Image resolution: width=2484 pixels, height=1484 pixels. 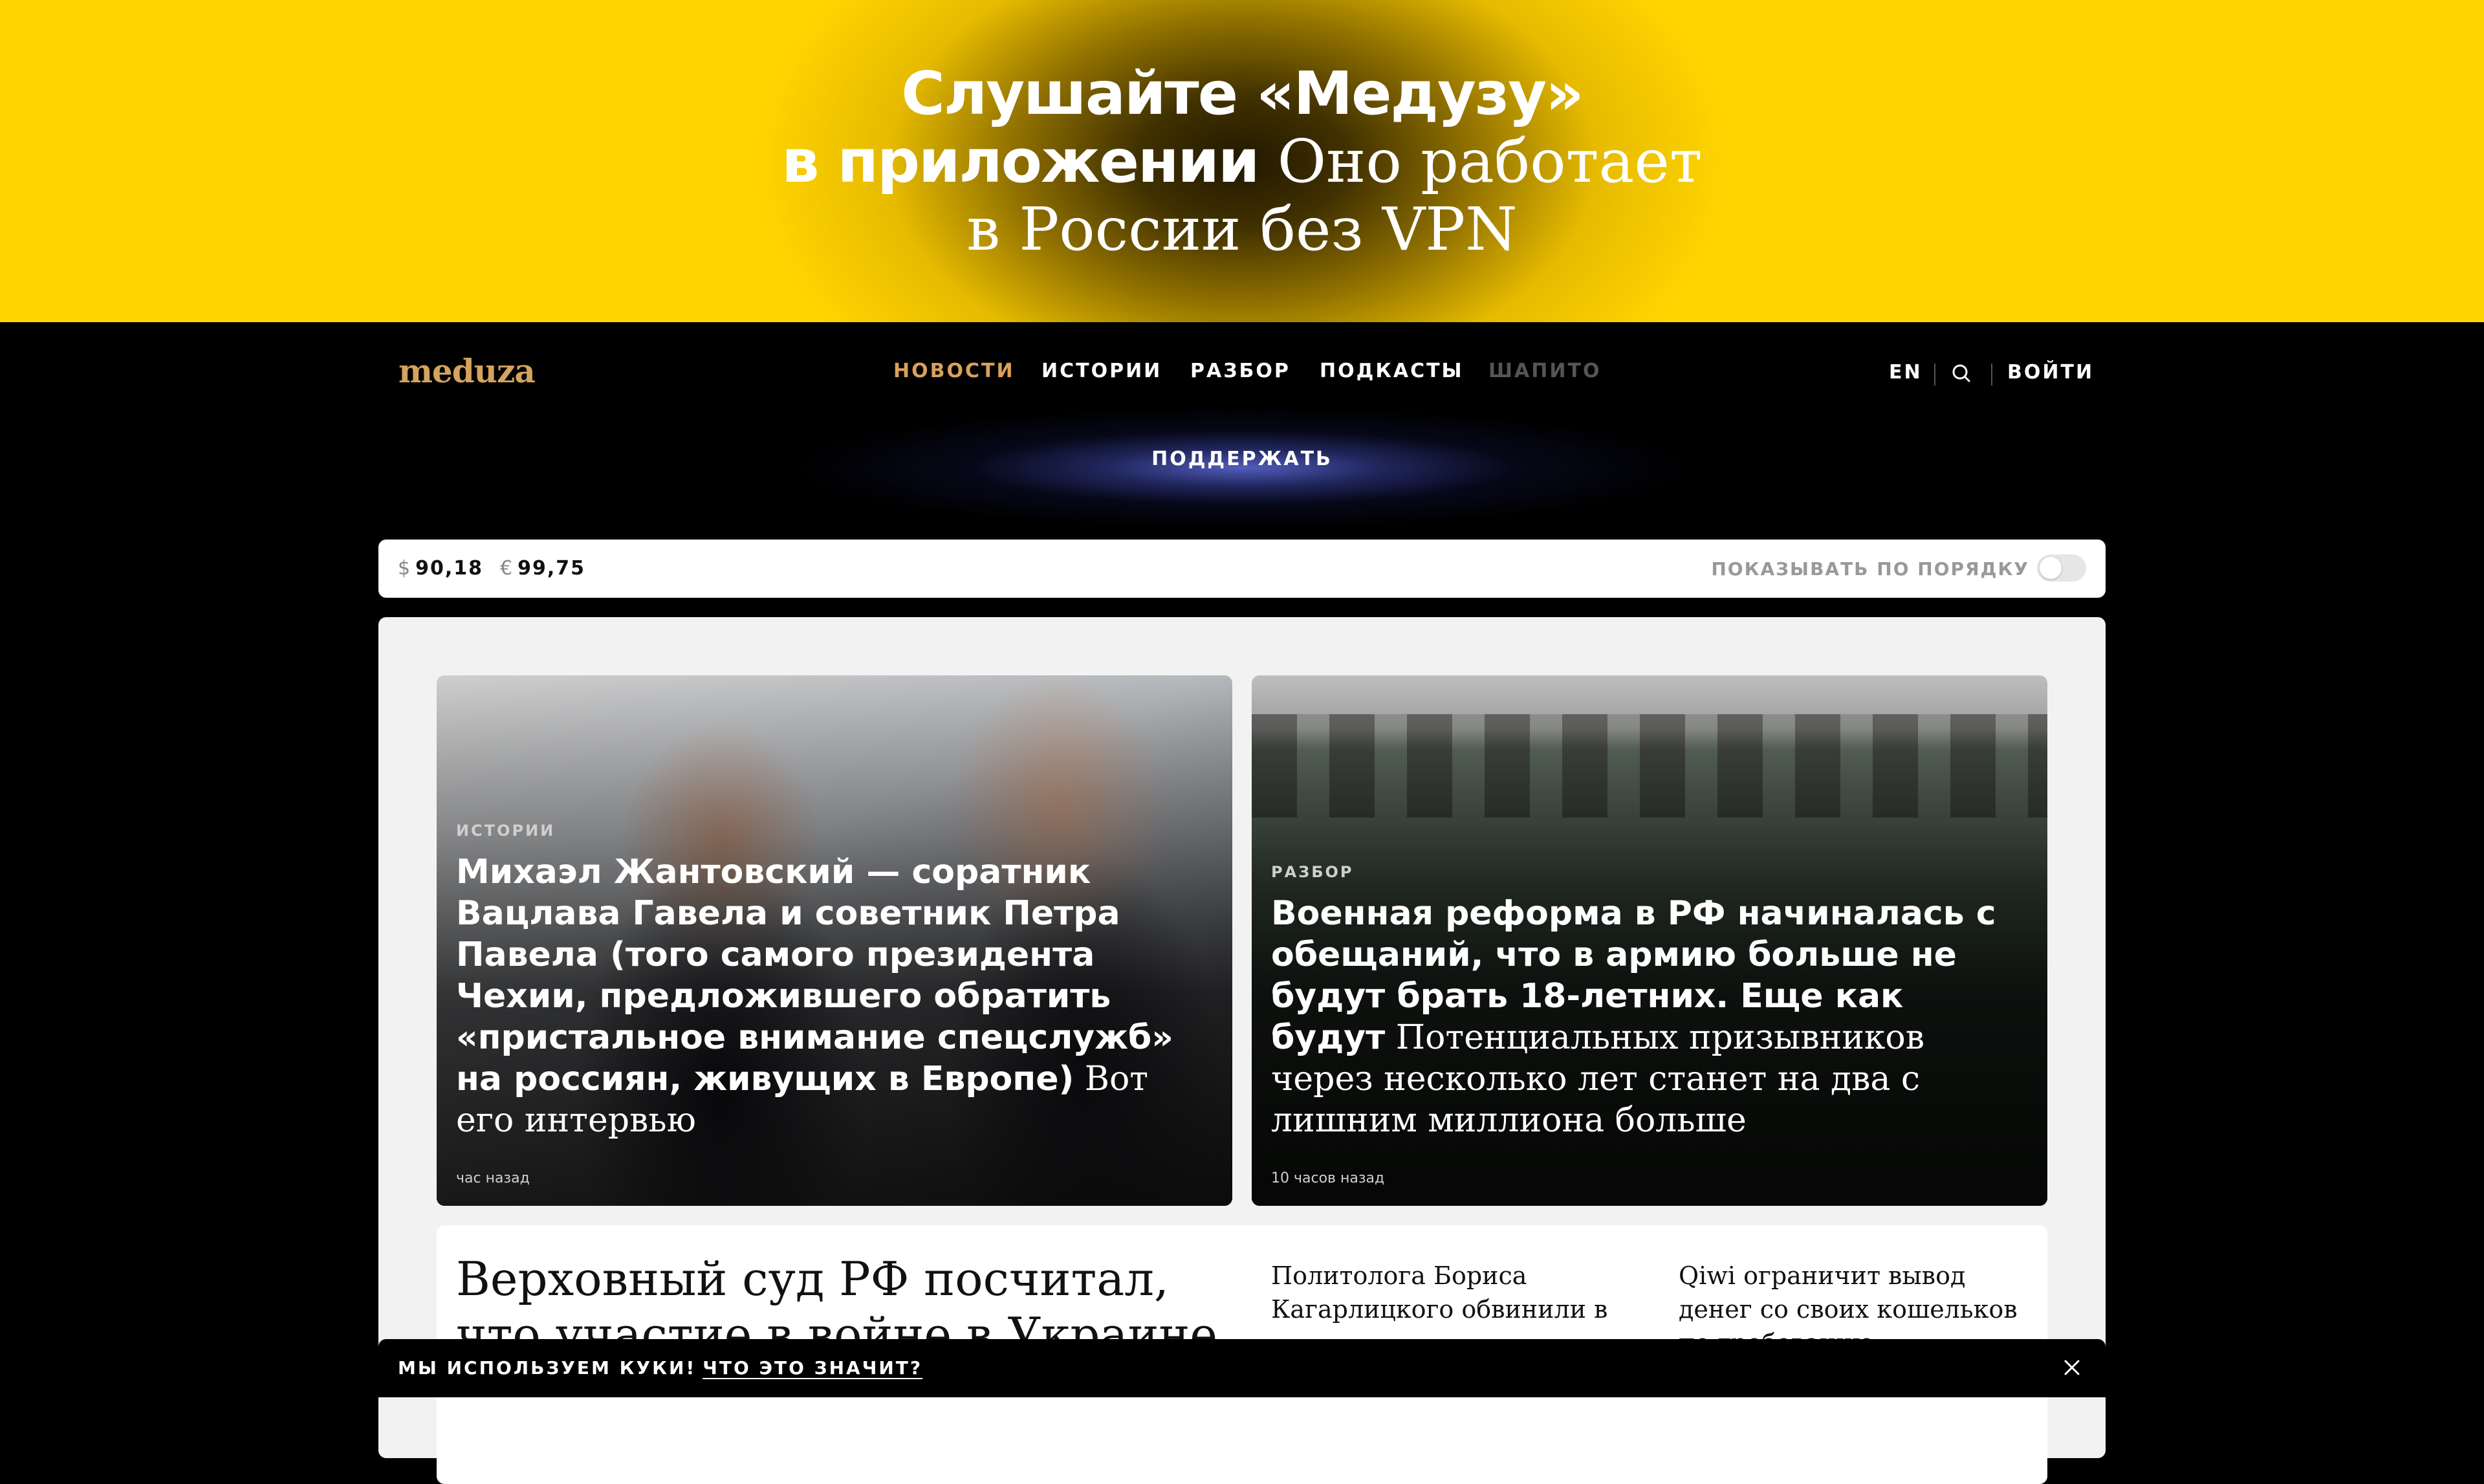 What do you see at coordinates (1242, 93) in the screenshot?
I see `promo-line1: Слушайте «Медузу»` at bounding box center [1242, 93].